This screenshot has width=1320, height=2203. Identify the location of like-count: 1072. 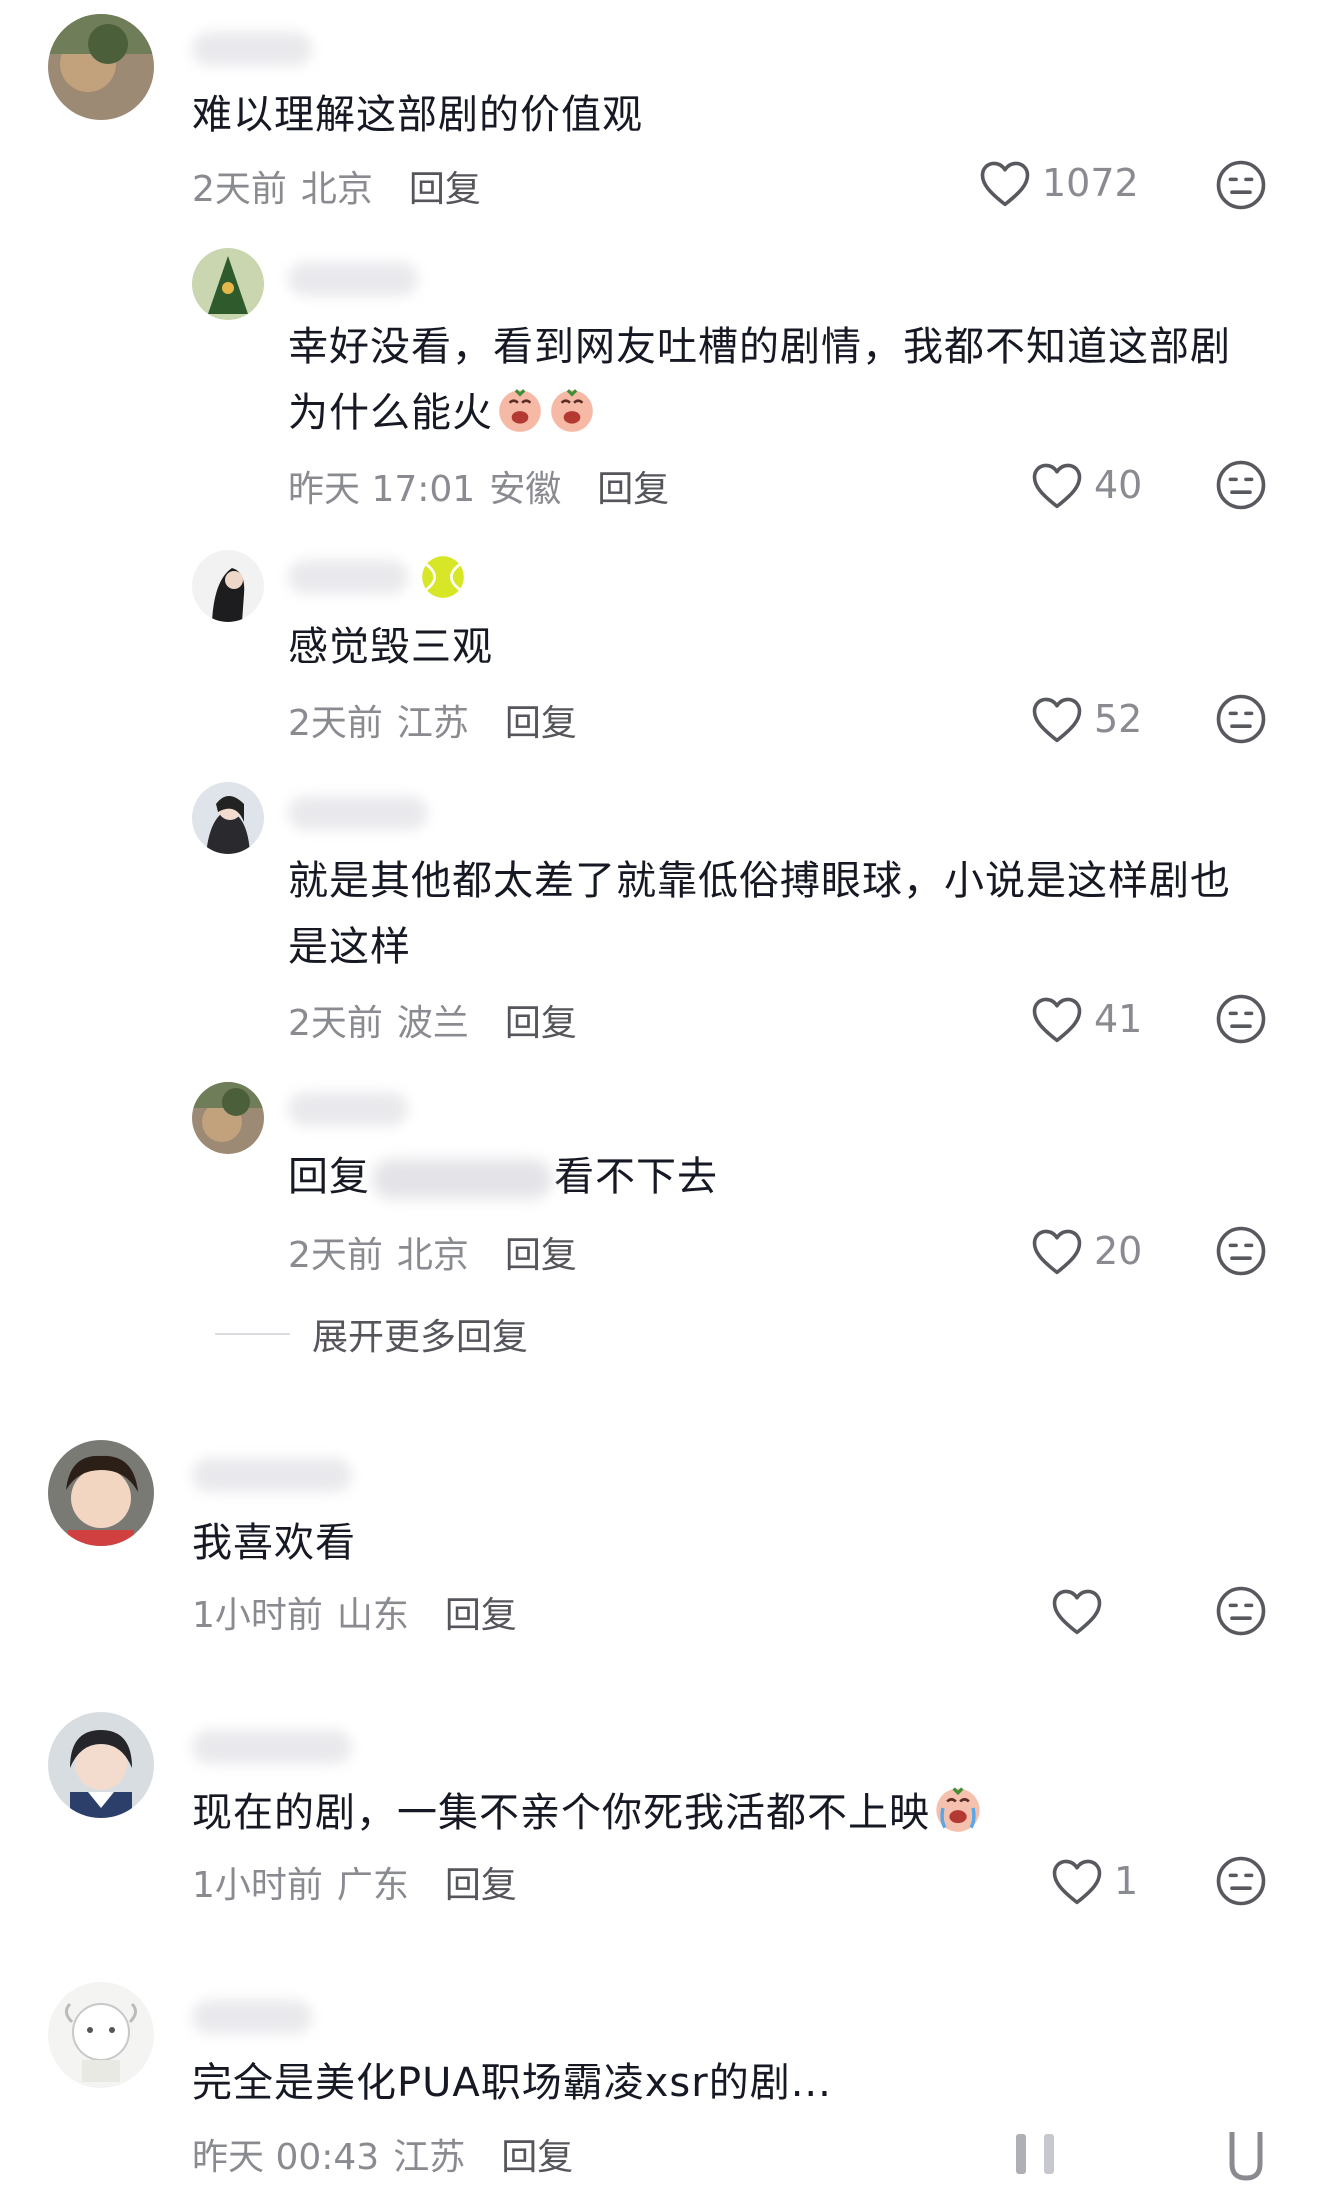
(1090, 183).